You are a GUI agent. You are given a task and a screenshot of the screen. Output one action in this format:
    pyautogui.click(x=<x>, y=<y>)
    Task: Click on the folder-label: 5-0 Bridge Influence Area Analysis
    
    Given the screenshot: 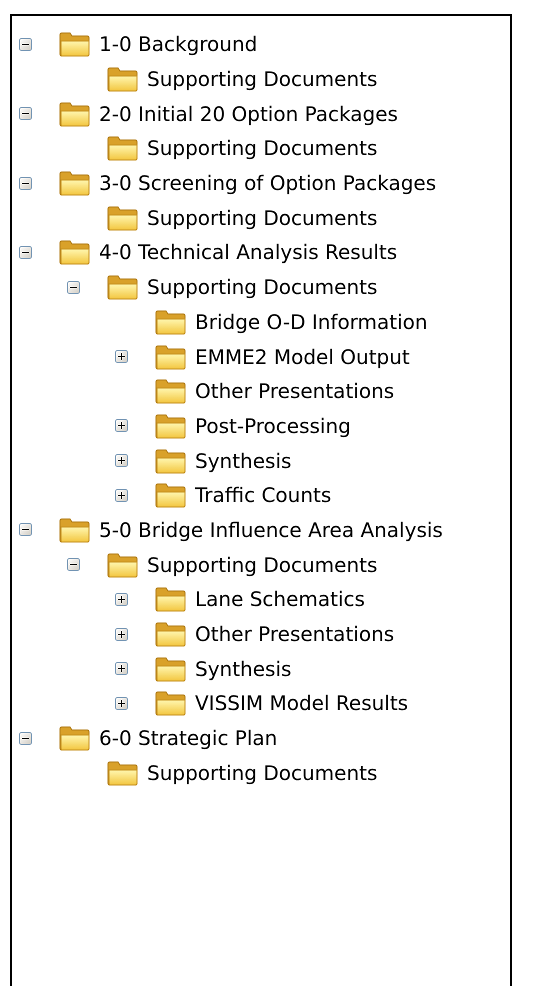 What is the action you would take?
    pyautogui.click(x=271, y=530)
    